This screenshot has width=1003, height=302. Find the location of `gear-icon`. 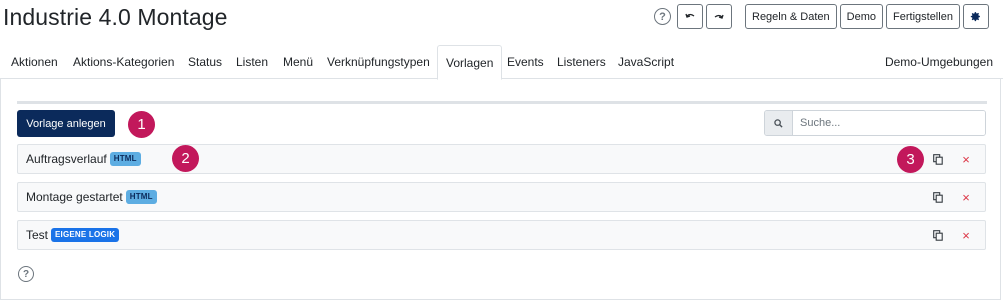

gear-icon is located at coordinates (976, 17).